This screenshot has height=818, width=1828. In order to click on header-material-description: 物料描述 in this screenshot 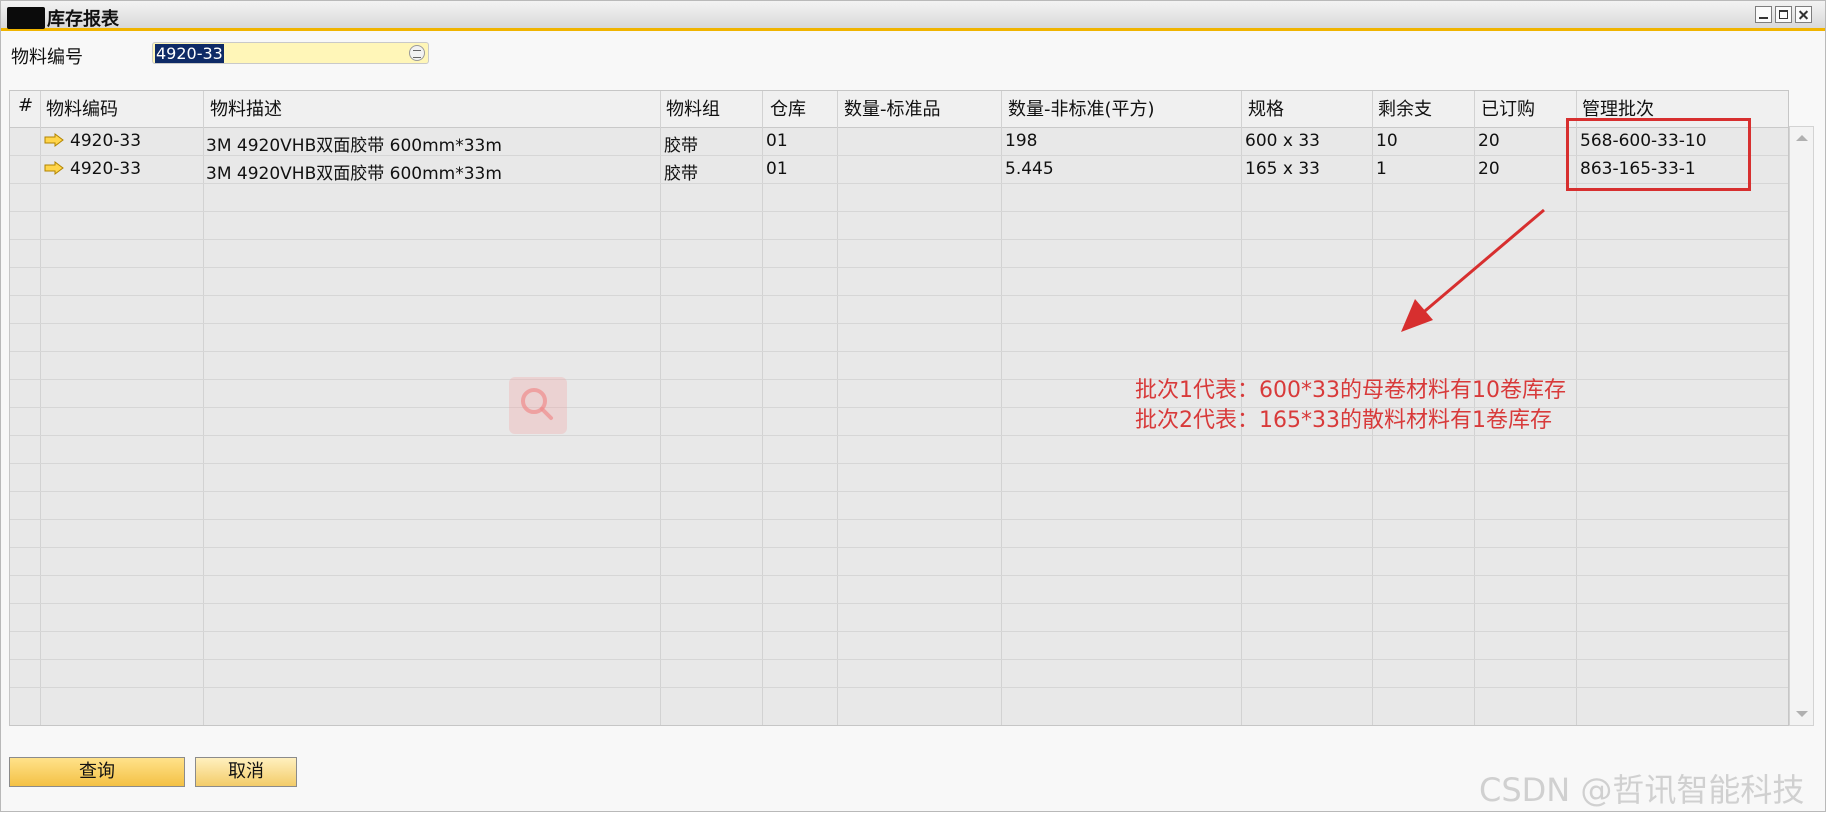, I will do `click(246, 108)`.